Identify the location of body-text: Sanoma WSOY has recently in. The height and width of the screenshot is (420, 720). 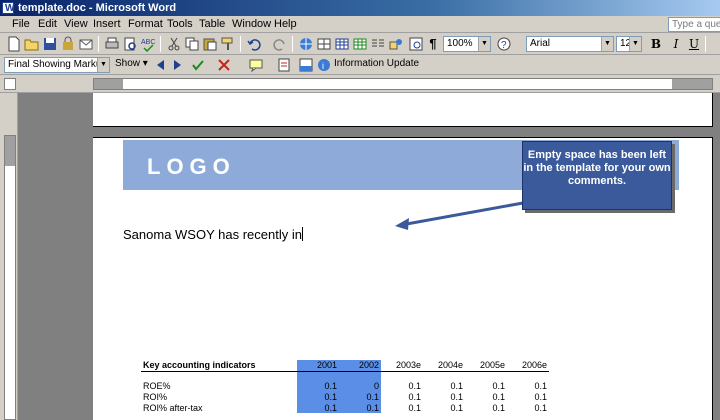
(212, 234).